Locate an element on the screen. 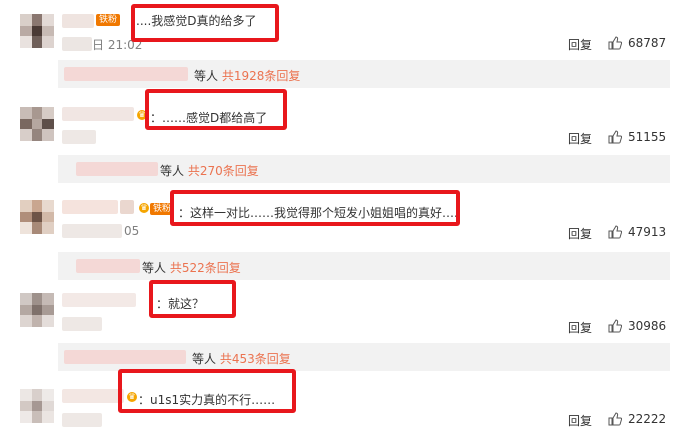  sub-count: 共522条回复 is located at coordinates (205, 268).